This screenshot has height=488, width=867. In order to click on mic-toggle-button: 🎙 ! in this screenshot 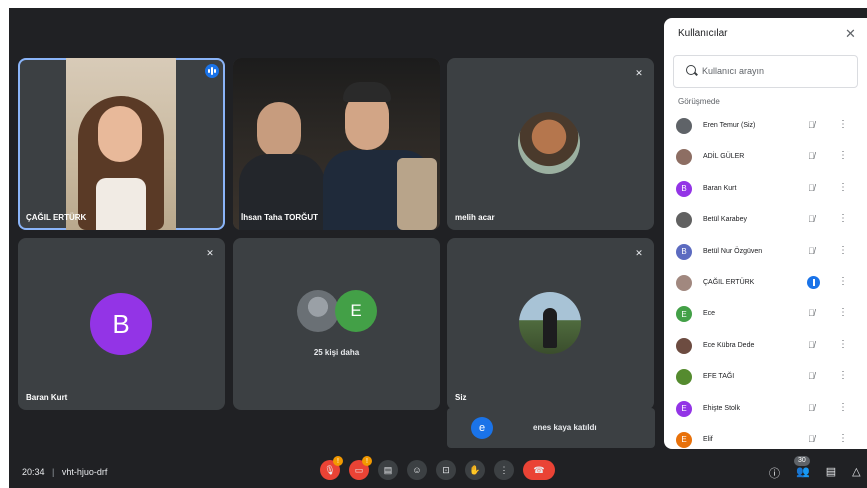, I will do `click(331, 468)`.